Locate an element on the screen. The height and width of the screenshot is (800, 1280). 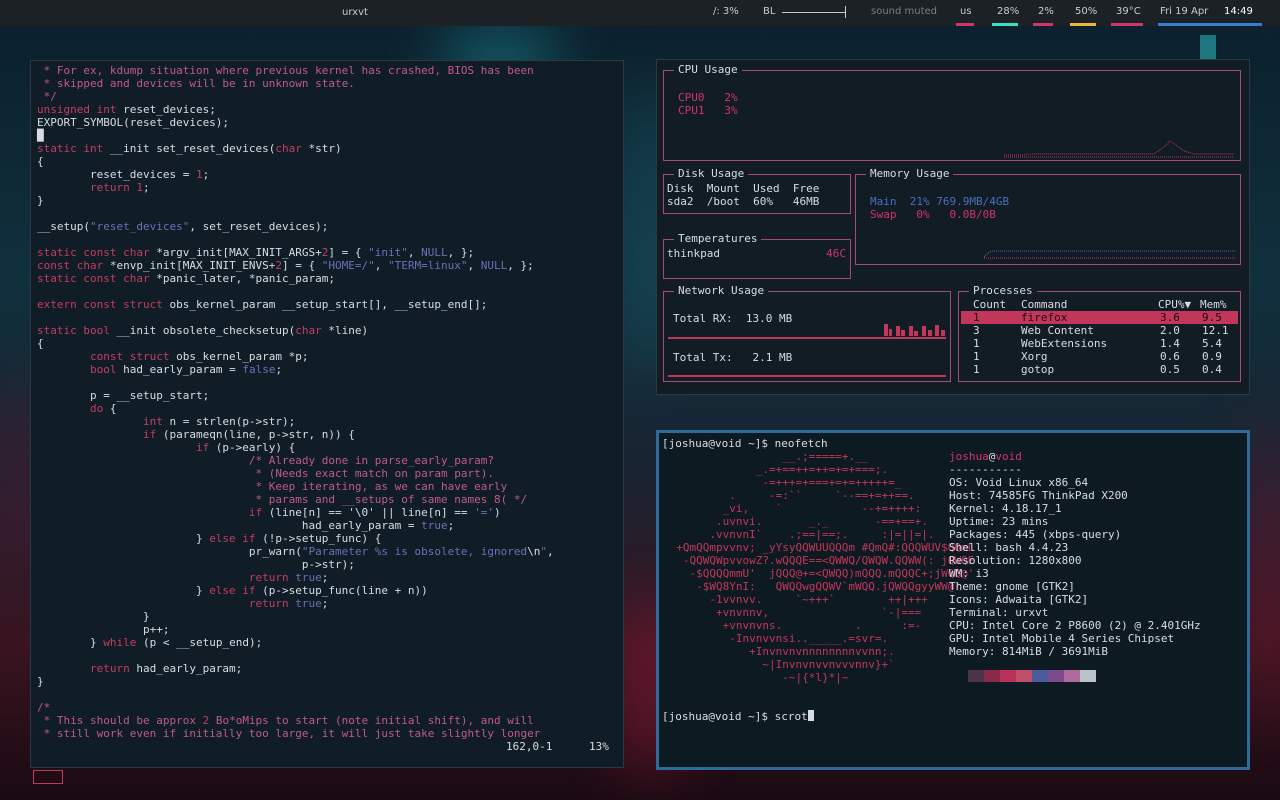
code-line: if (p->early) { is located at coordinates (327, 447).